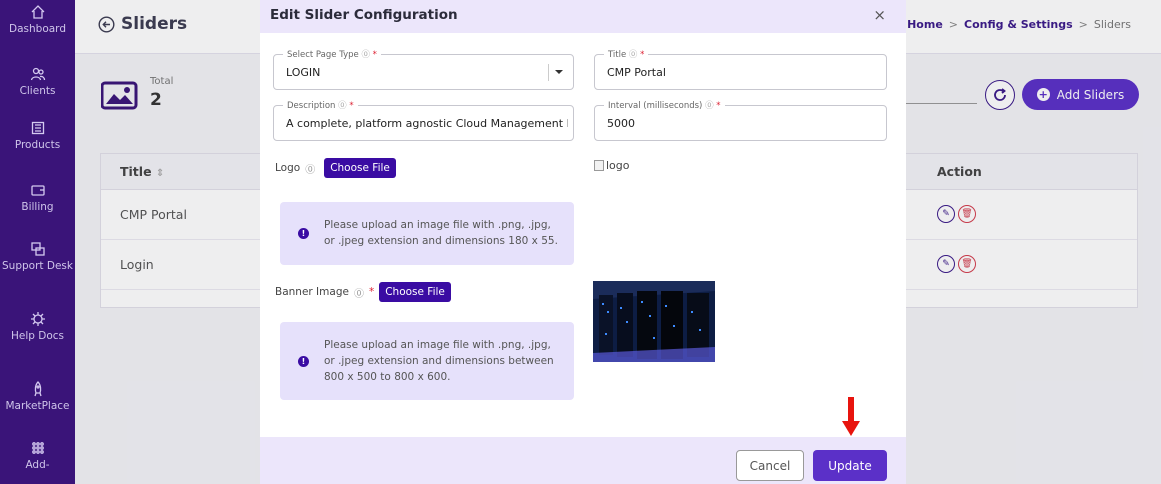  What do you see at coordinates (320, 105) in the screenshot?
I see `description-label: Description ⓪ *` at bounding box center [320, 105].